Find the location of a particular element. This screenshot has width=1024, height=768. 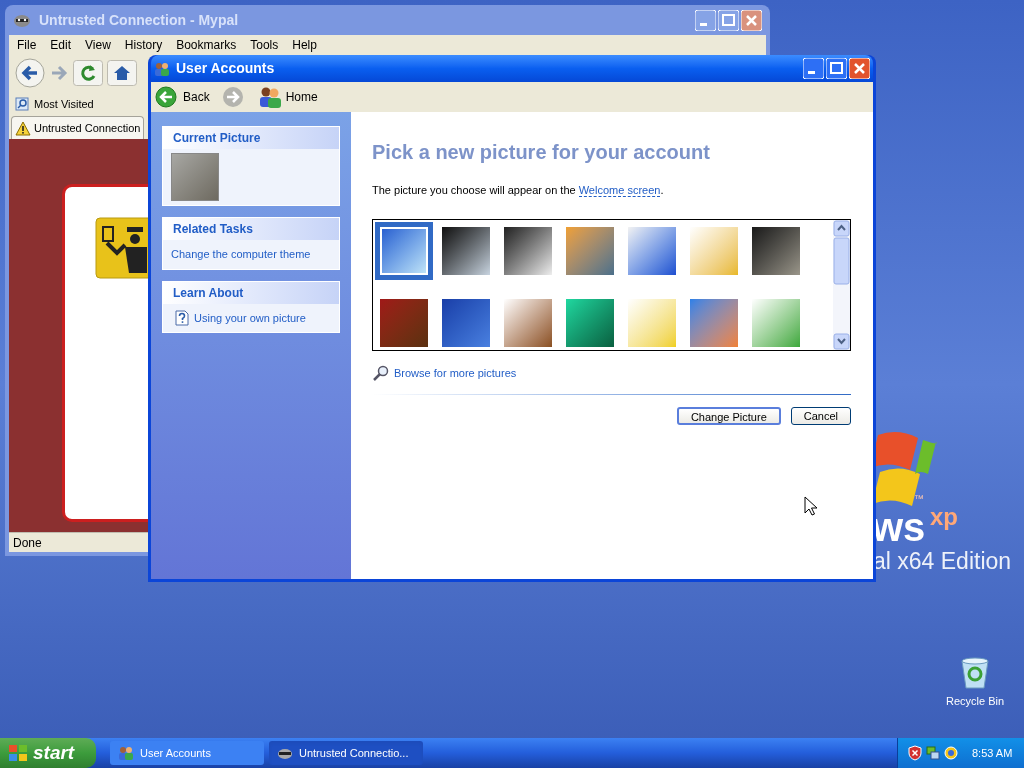

bookmark-item: Most Visited is located at coordinates (54, 104).